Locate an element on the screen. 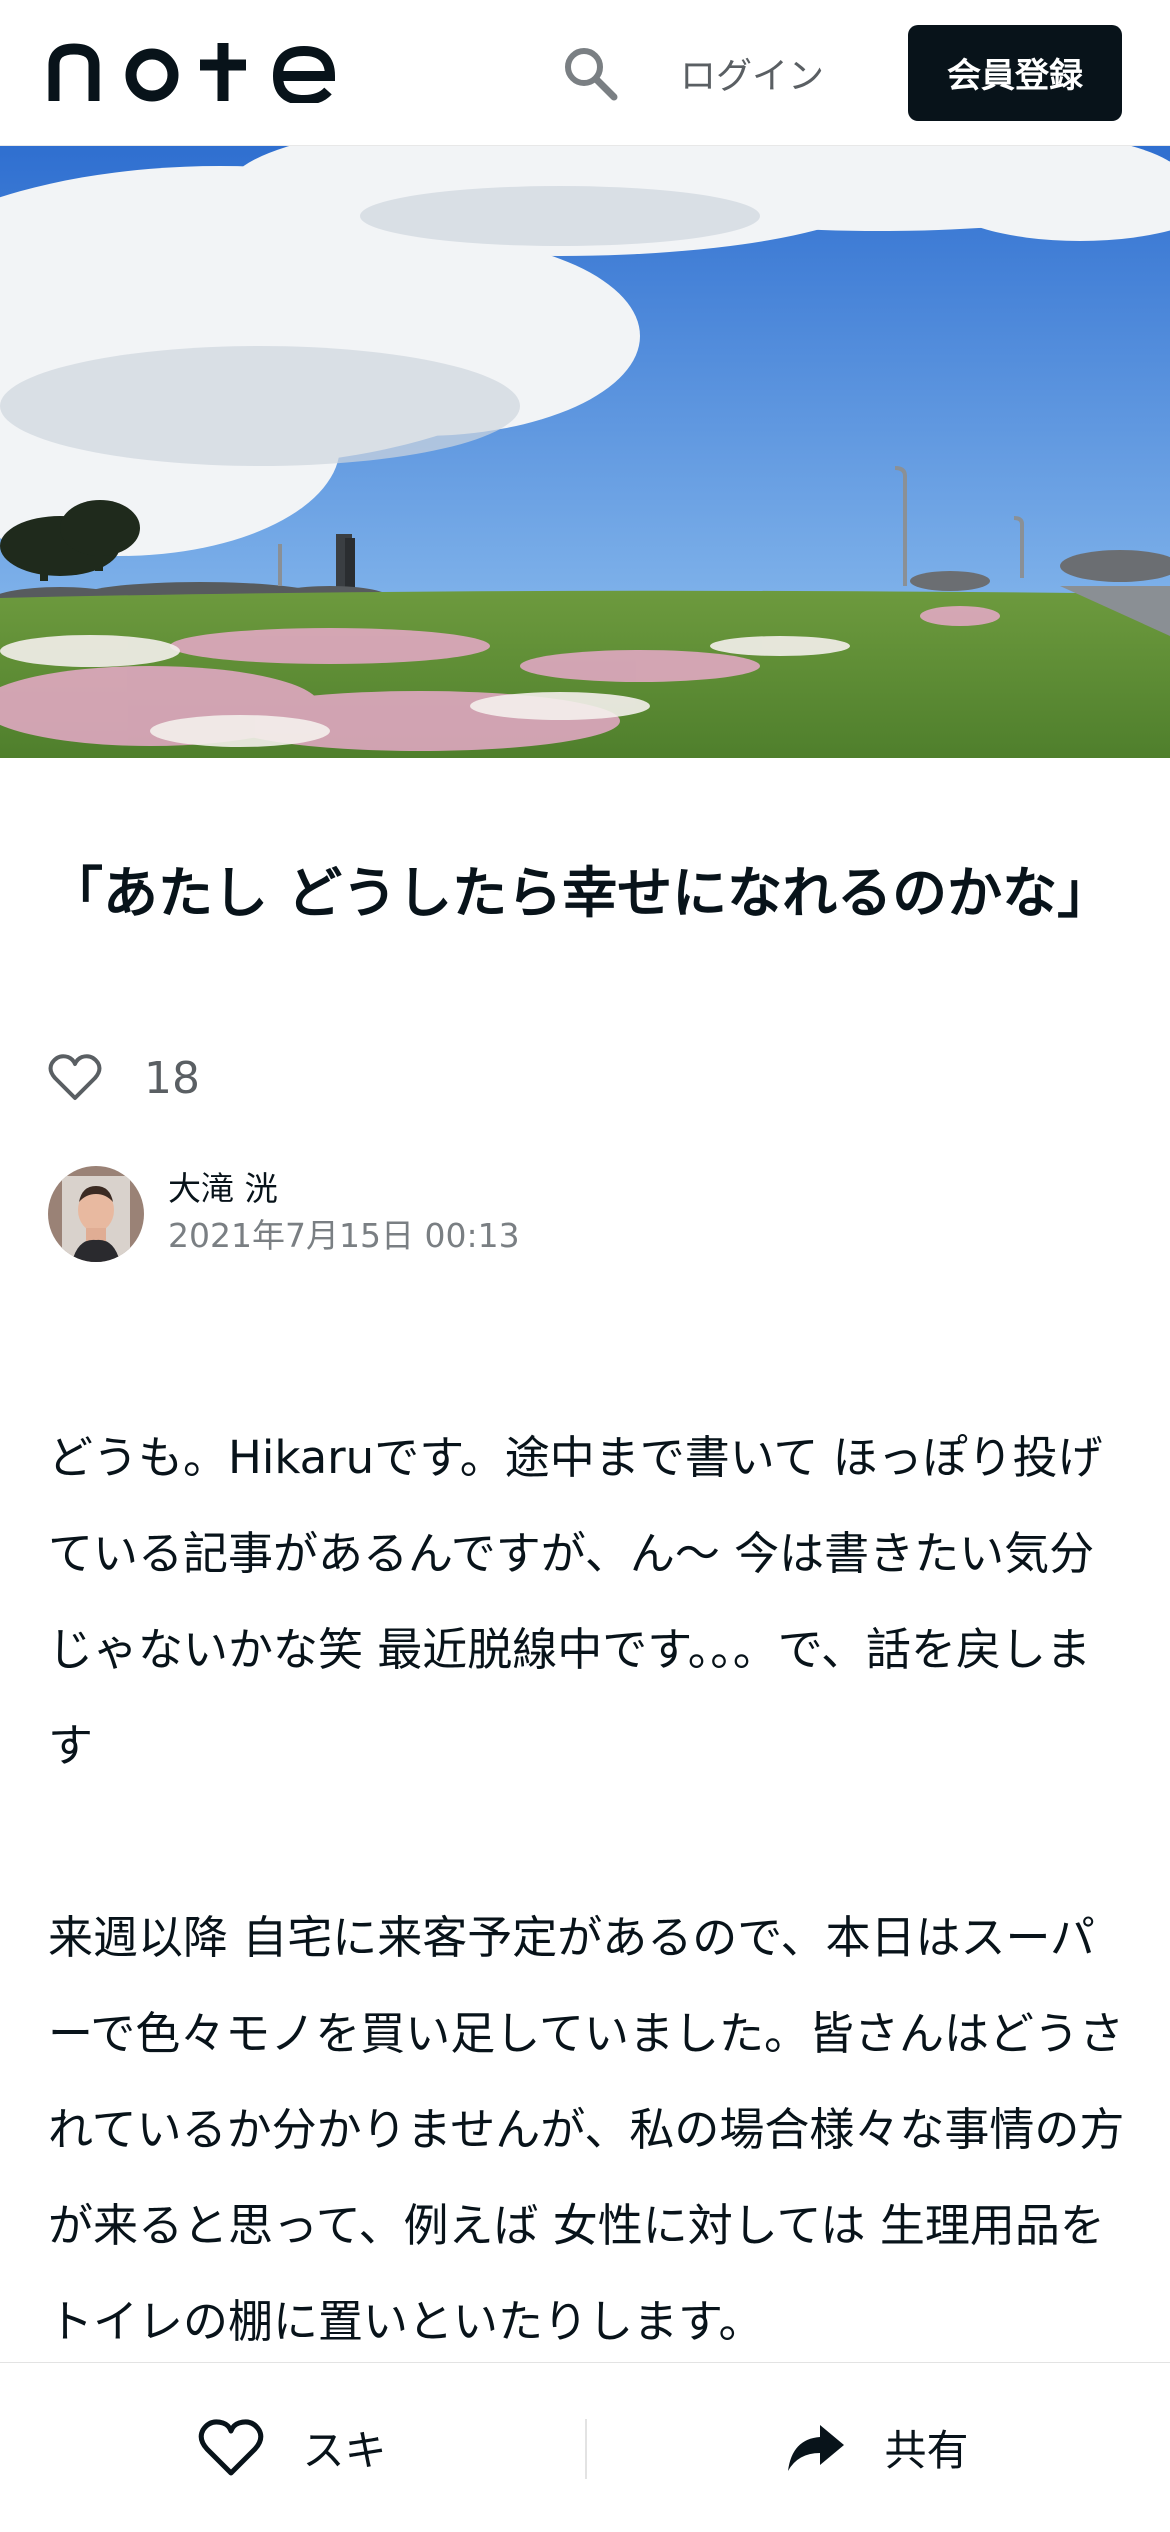  bottom-action-bar: スキ 共有 is located at coordinates (585, 2447).